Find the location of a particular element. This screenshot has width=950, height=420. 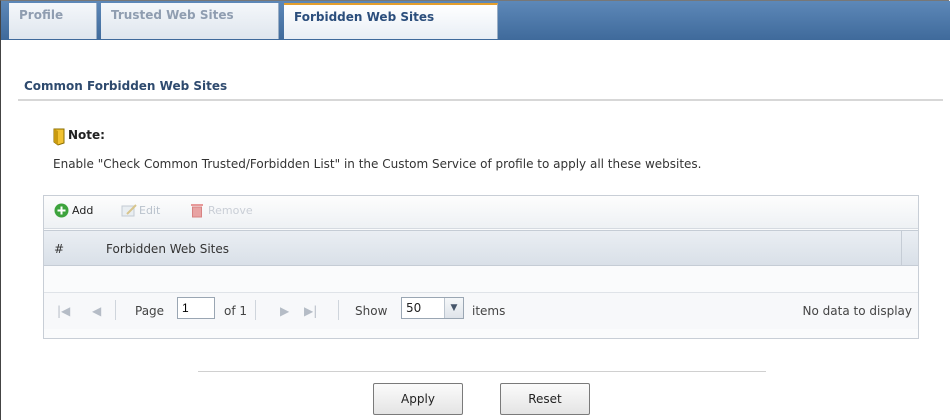

page-size-select: 50 ▼ is located at coordinates (432, 308).